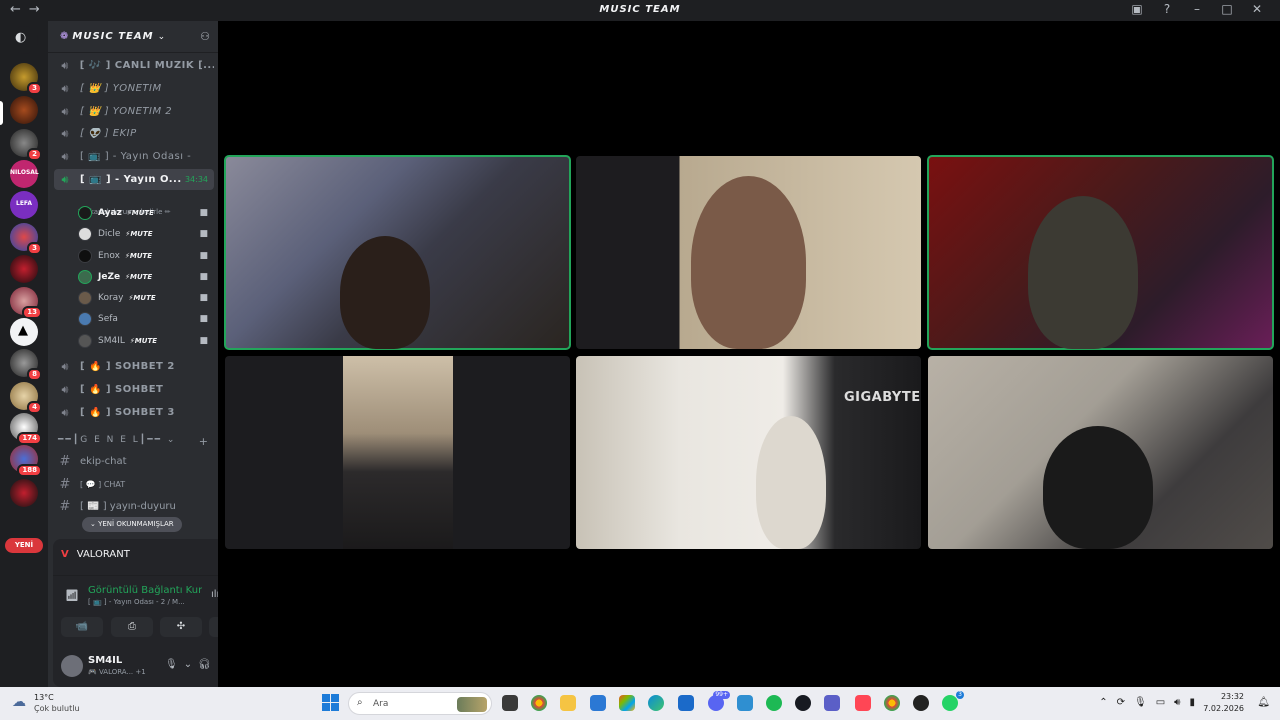 This screenshot has width=1280, height=720. What do you see at coordinates (207, 664) in the screenshot?
I see `headphones-icon: 🎧︎` at bounding box center [207, 664].